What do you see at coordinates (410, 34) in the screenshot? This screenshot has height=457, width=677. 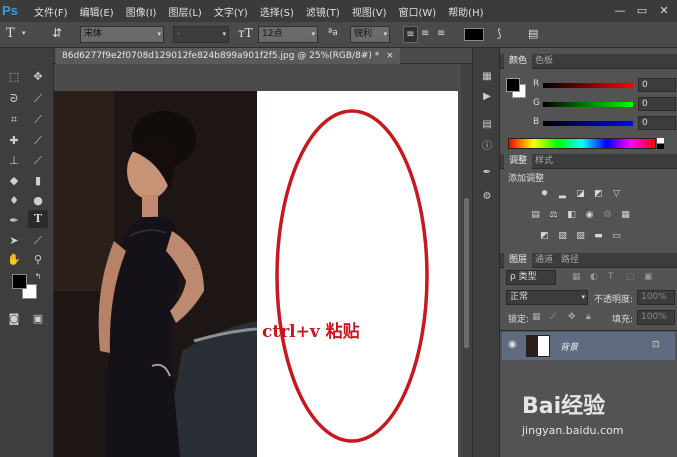 I see `align-left-icon: ≡` at bounding box center [410, 34].